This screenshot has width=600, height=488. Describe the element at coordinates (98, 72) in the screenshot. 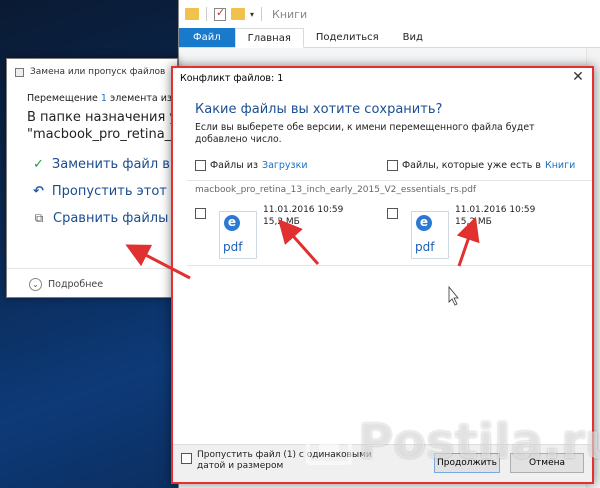

I see `dialog-title: Замена или пропуск файлов` at that location.